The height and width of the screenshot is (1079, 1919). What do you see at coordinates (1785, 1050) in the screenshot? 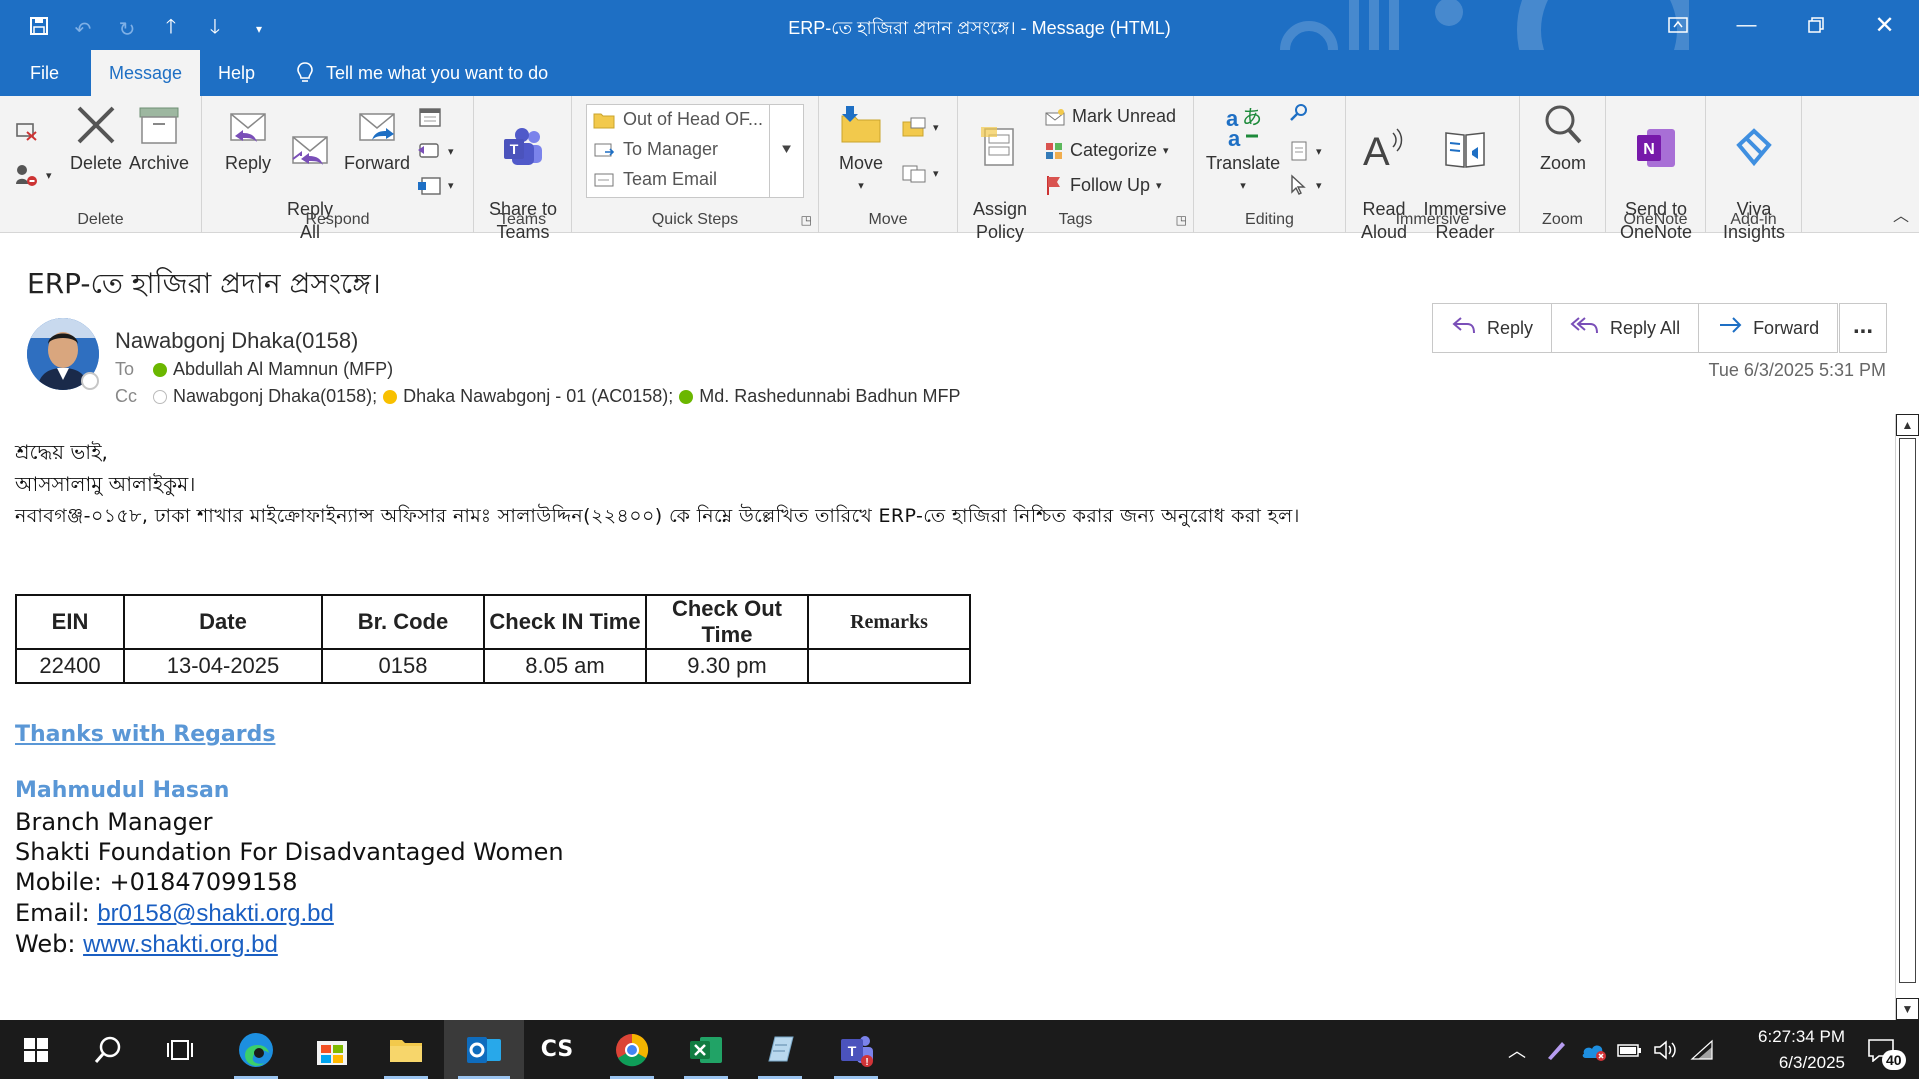
I see `clock: 6:27:34 PM 6/3/2025` at bounding box center [1785, 1050].